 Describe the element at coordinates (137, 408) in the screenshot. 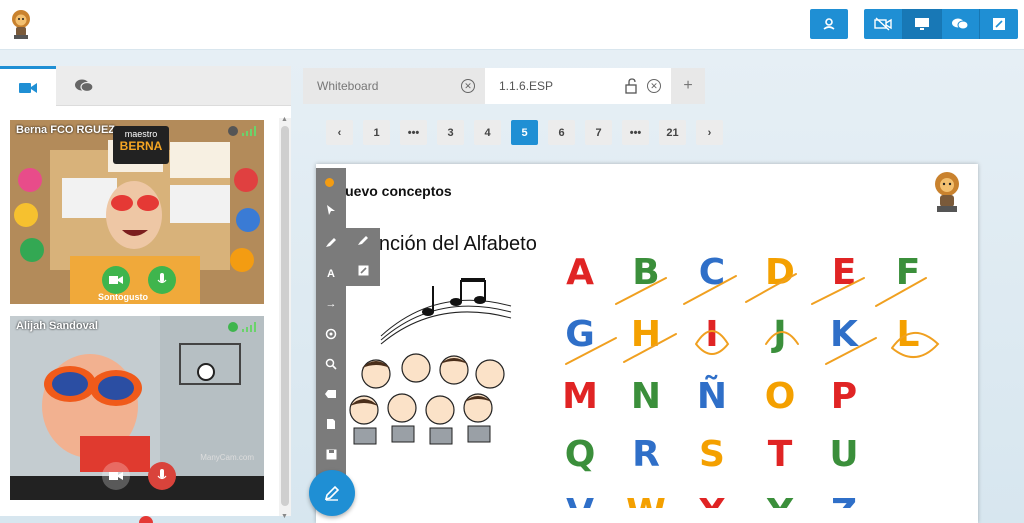

I see `video-tile-student: Alijah Sandoval ManyCam.com` at that location.